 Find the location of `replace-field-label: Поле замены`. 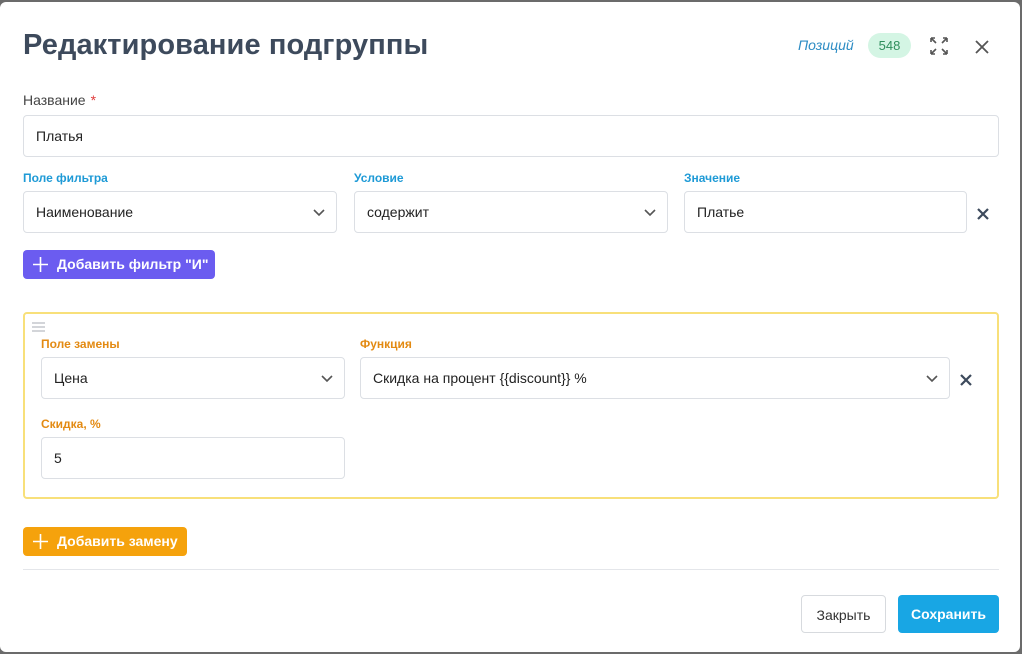

replace-field-label: Поле замены is located at coordinates (80, 344).